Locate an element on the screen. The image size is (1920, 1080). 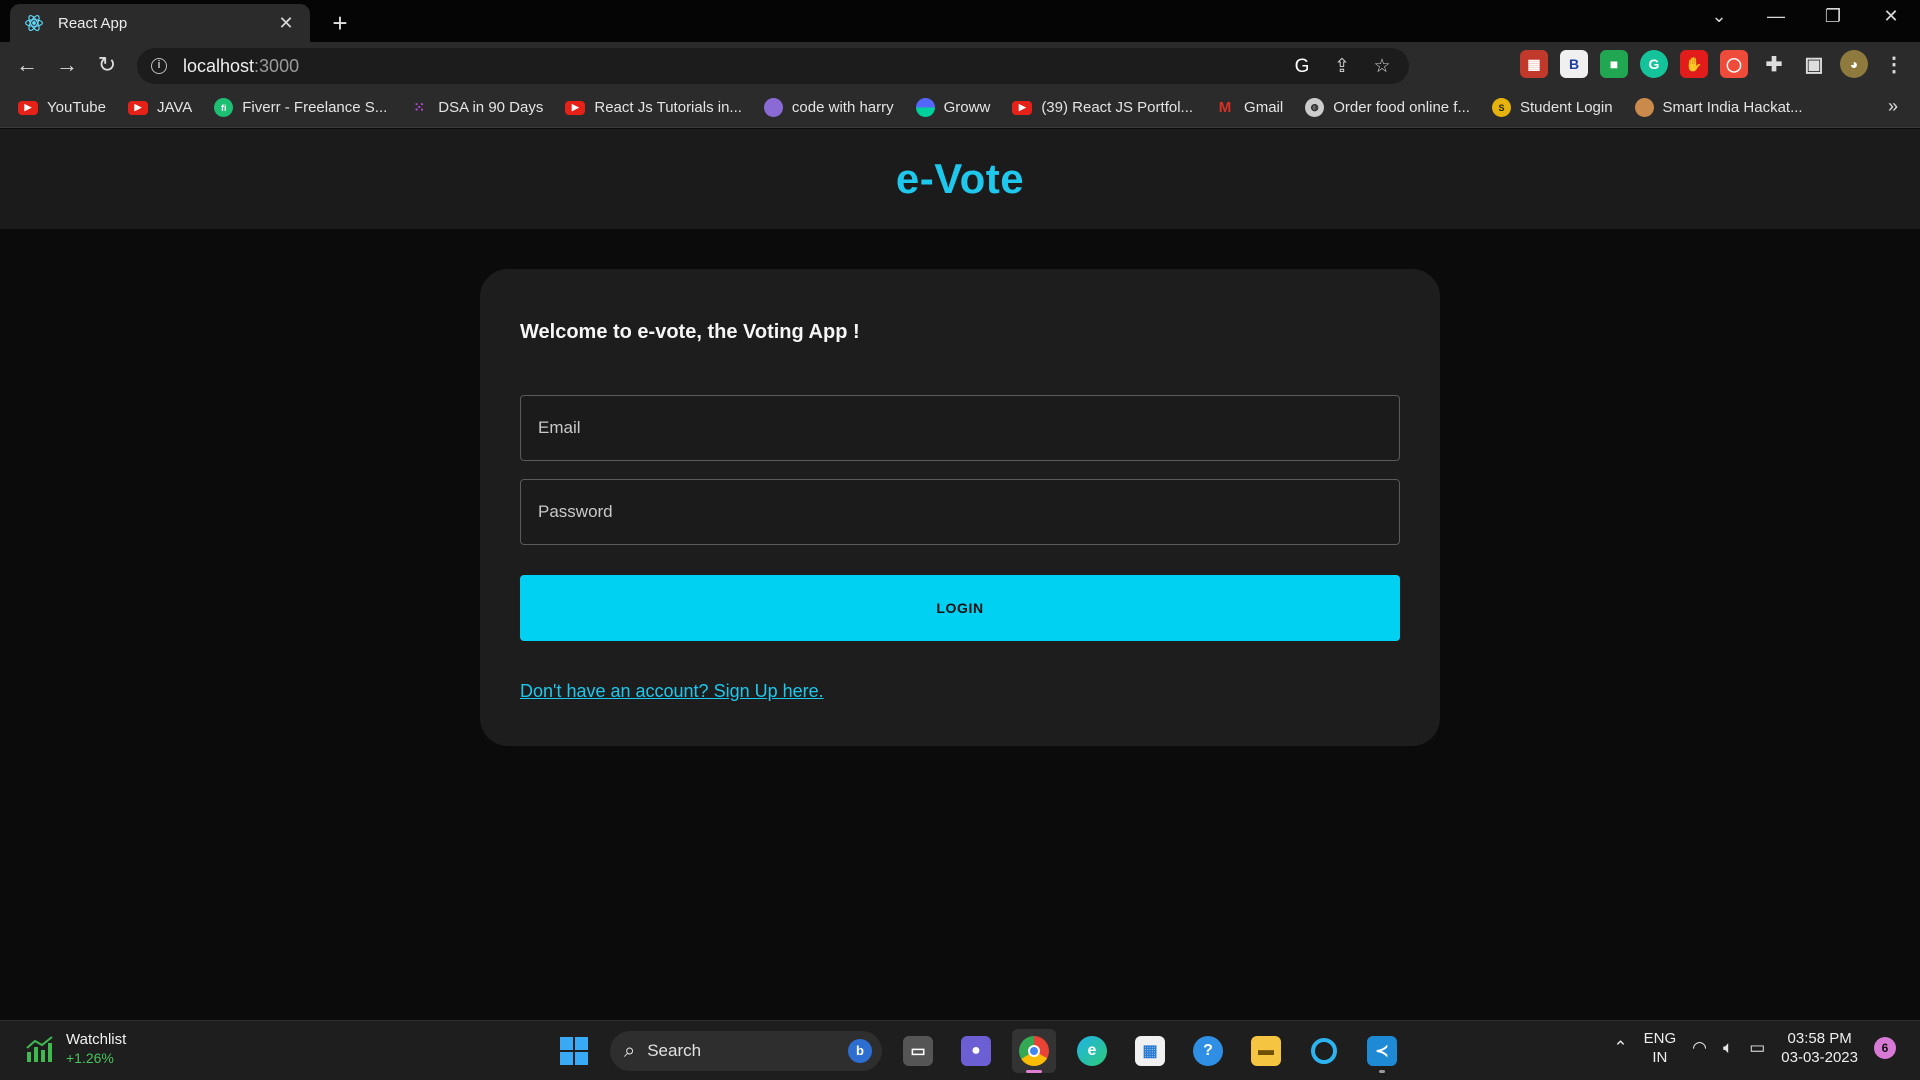
extension-green-icon: ■ is located at coordinates (1614, 64).